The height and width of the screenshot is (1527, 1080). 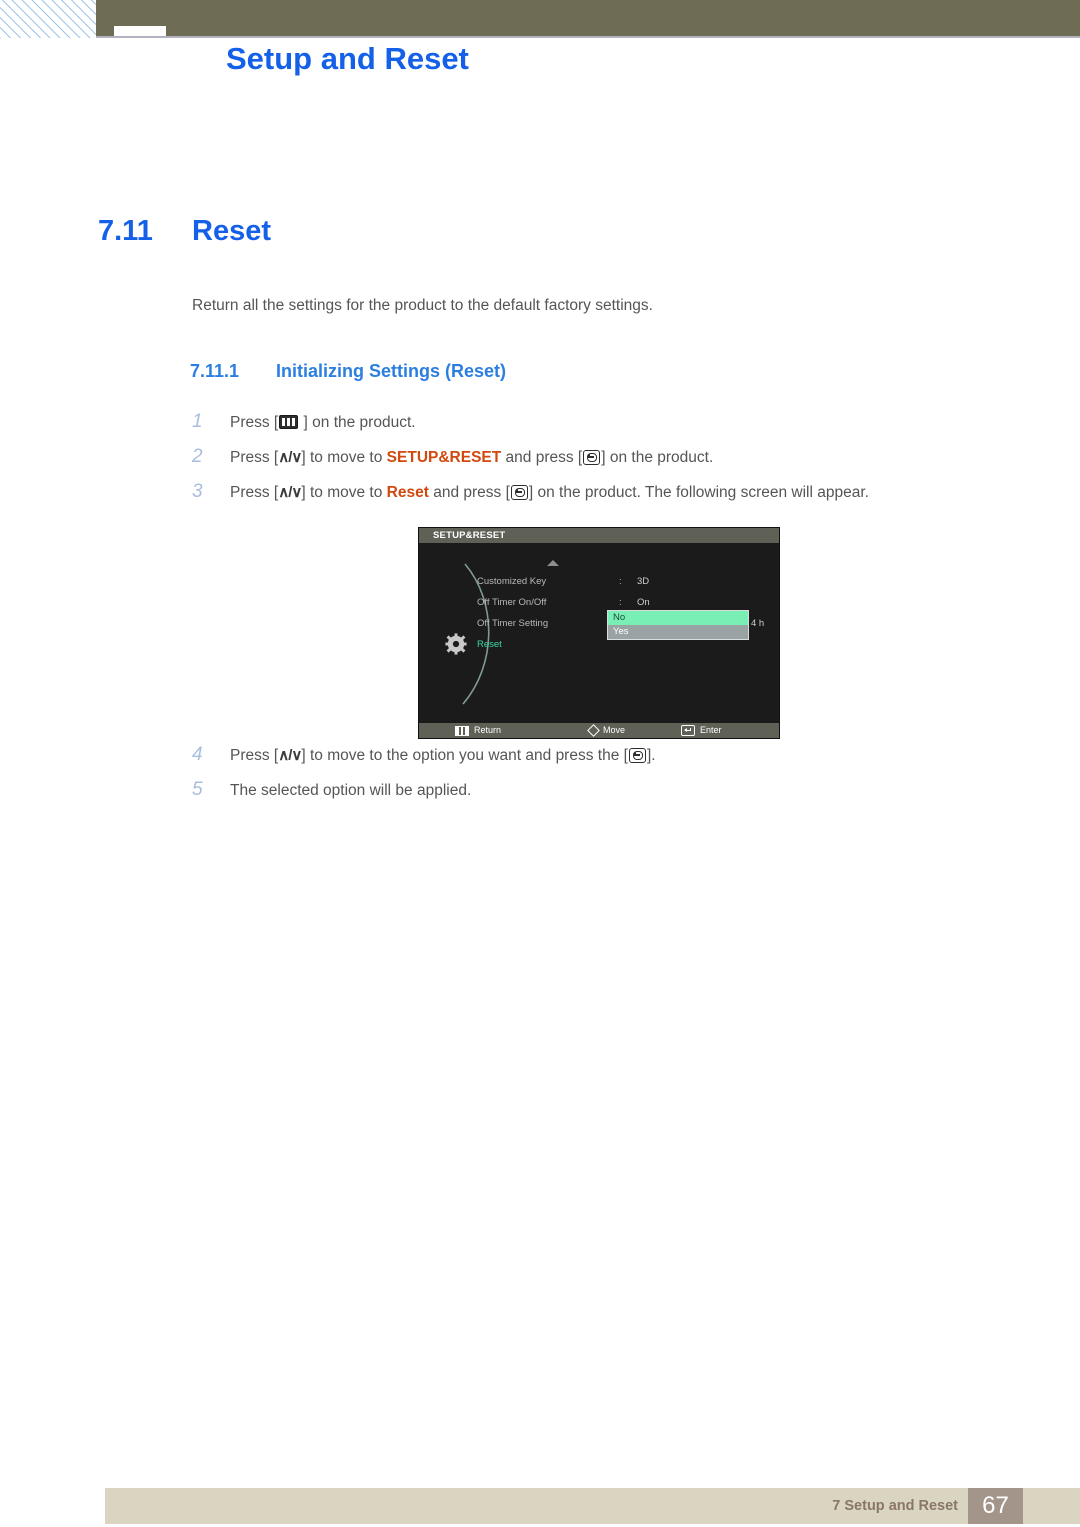 I want to click on osd-dropdown-option: Yes, so click(x=678, y=632).